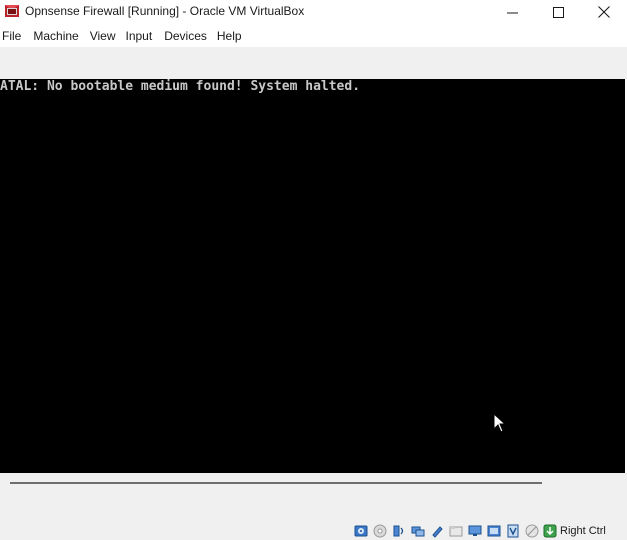  What do you see at coordinates (313, 63) in the screenshot?
I see `toolbar-band` at bounding box center [313, 63].